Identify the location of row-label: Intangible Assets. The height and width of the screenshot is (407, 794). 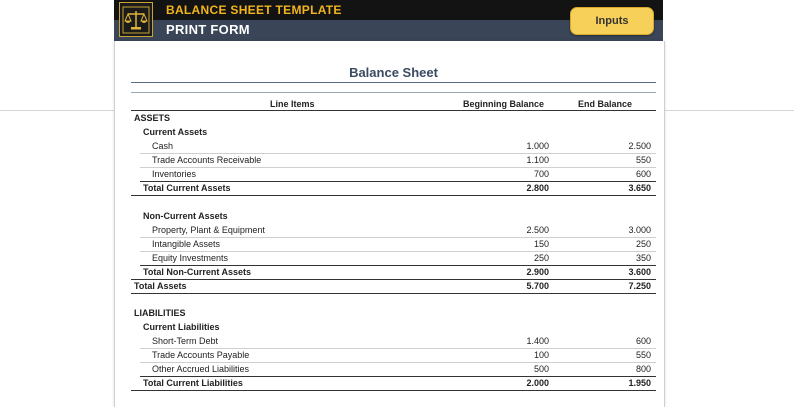
(186, 244).